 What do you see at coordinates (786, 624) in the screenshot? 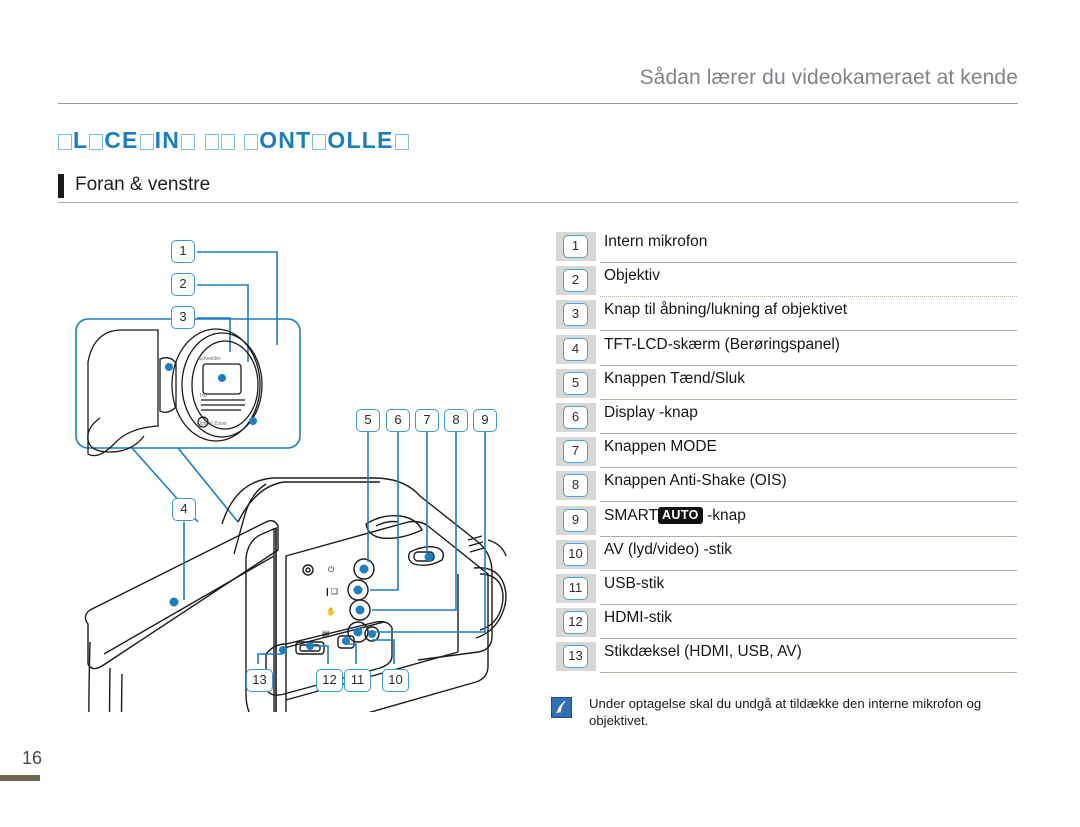
I see `part-row: 12 HDMI-stik` at bounding box center [786, 624].